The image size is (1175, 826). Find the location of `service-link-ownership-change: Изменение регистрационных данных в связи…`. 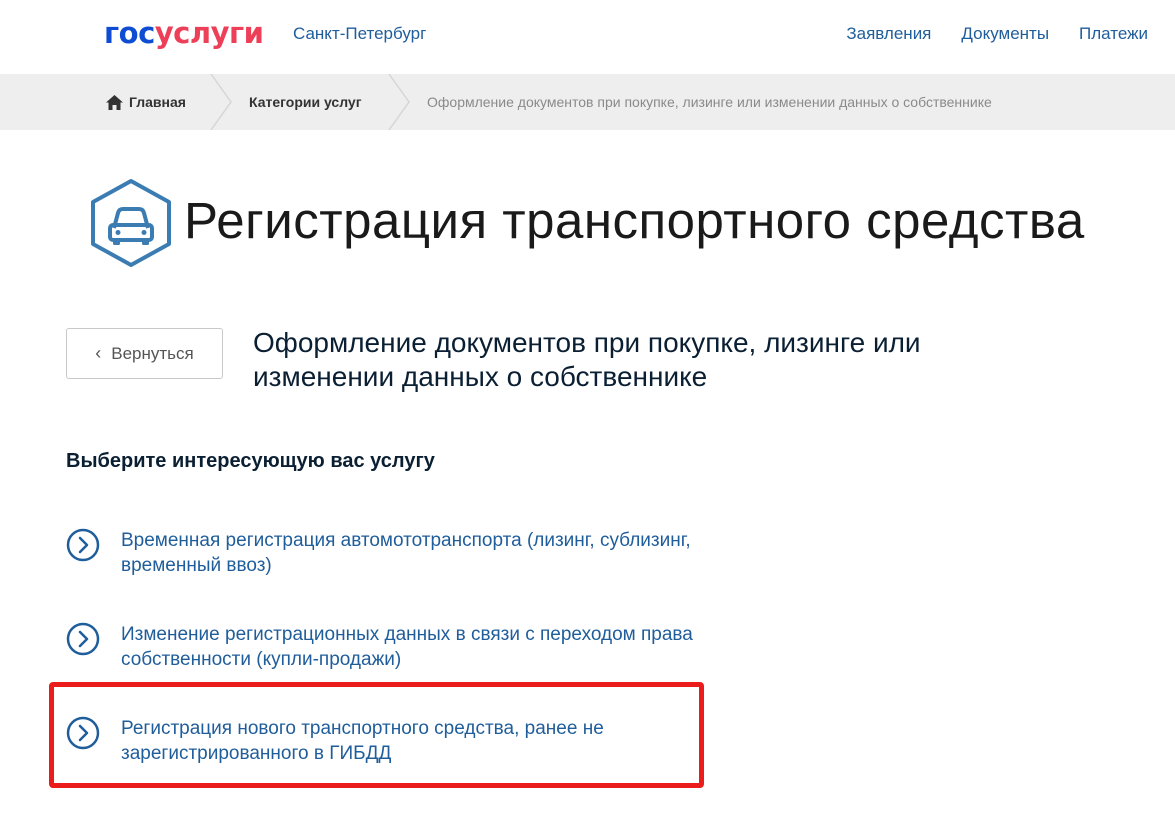

service-link-ownership-change: Изменение регистрационных данных в связи… is located at coordinates (423, 647).